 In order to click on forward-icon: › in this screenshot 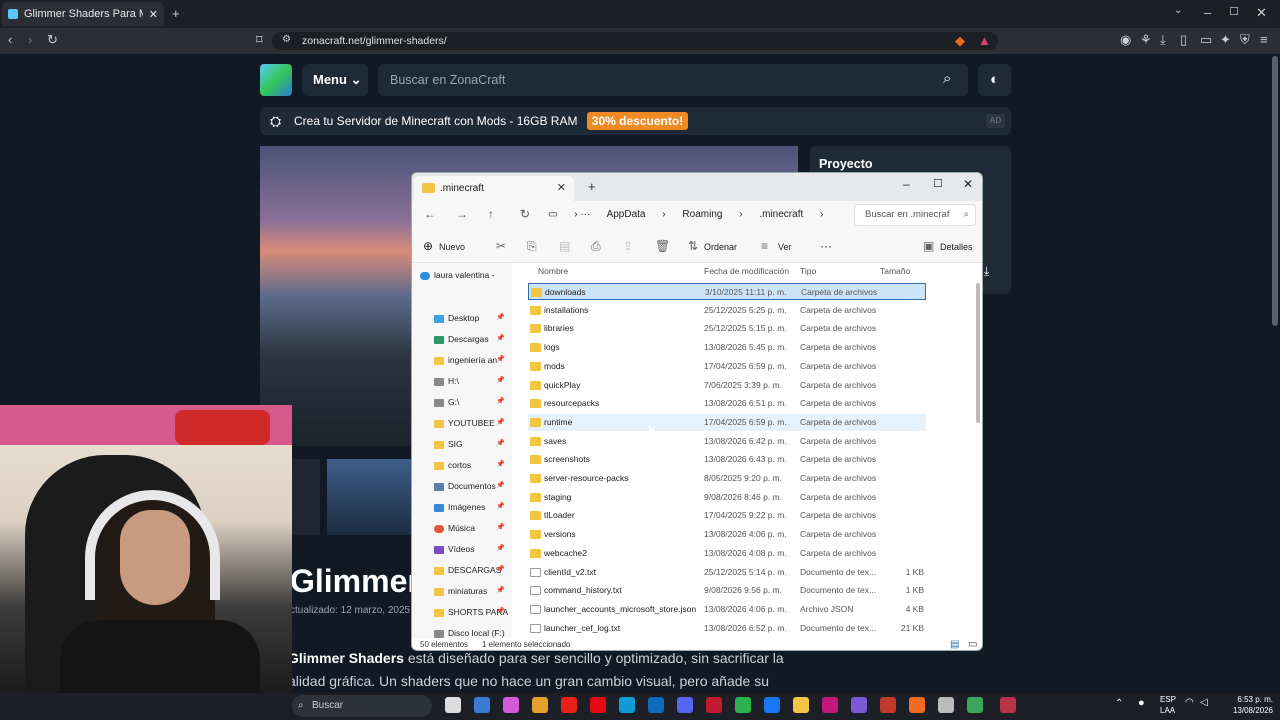, I will do `click(30, 39)`.